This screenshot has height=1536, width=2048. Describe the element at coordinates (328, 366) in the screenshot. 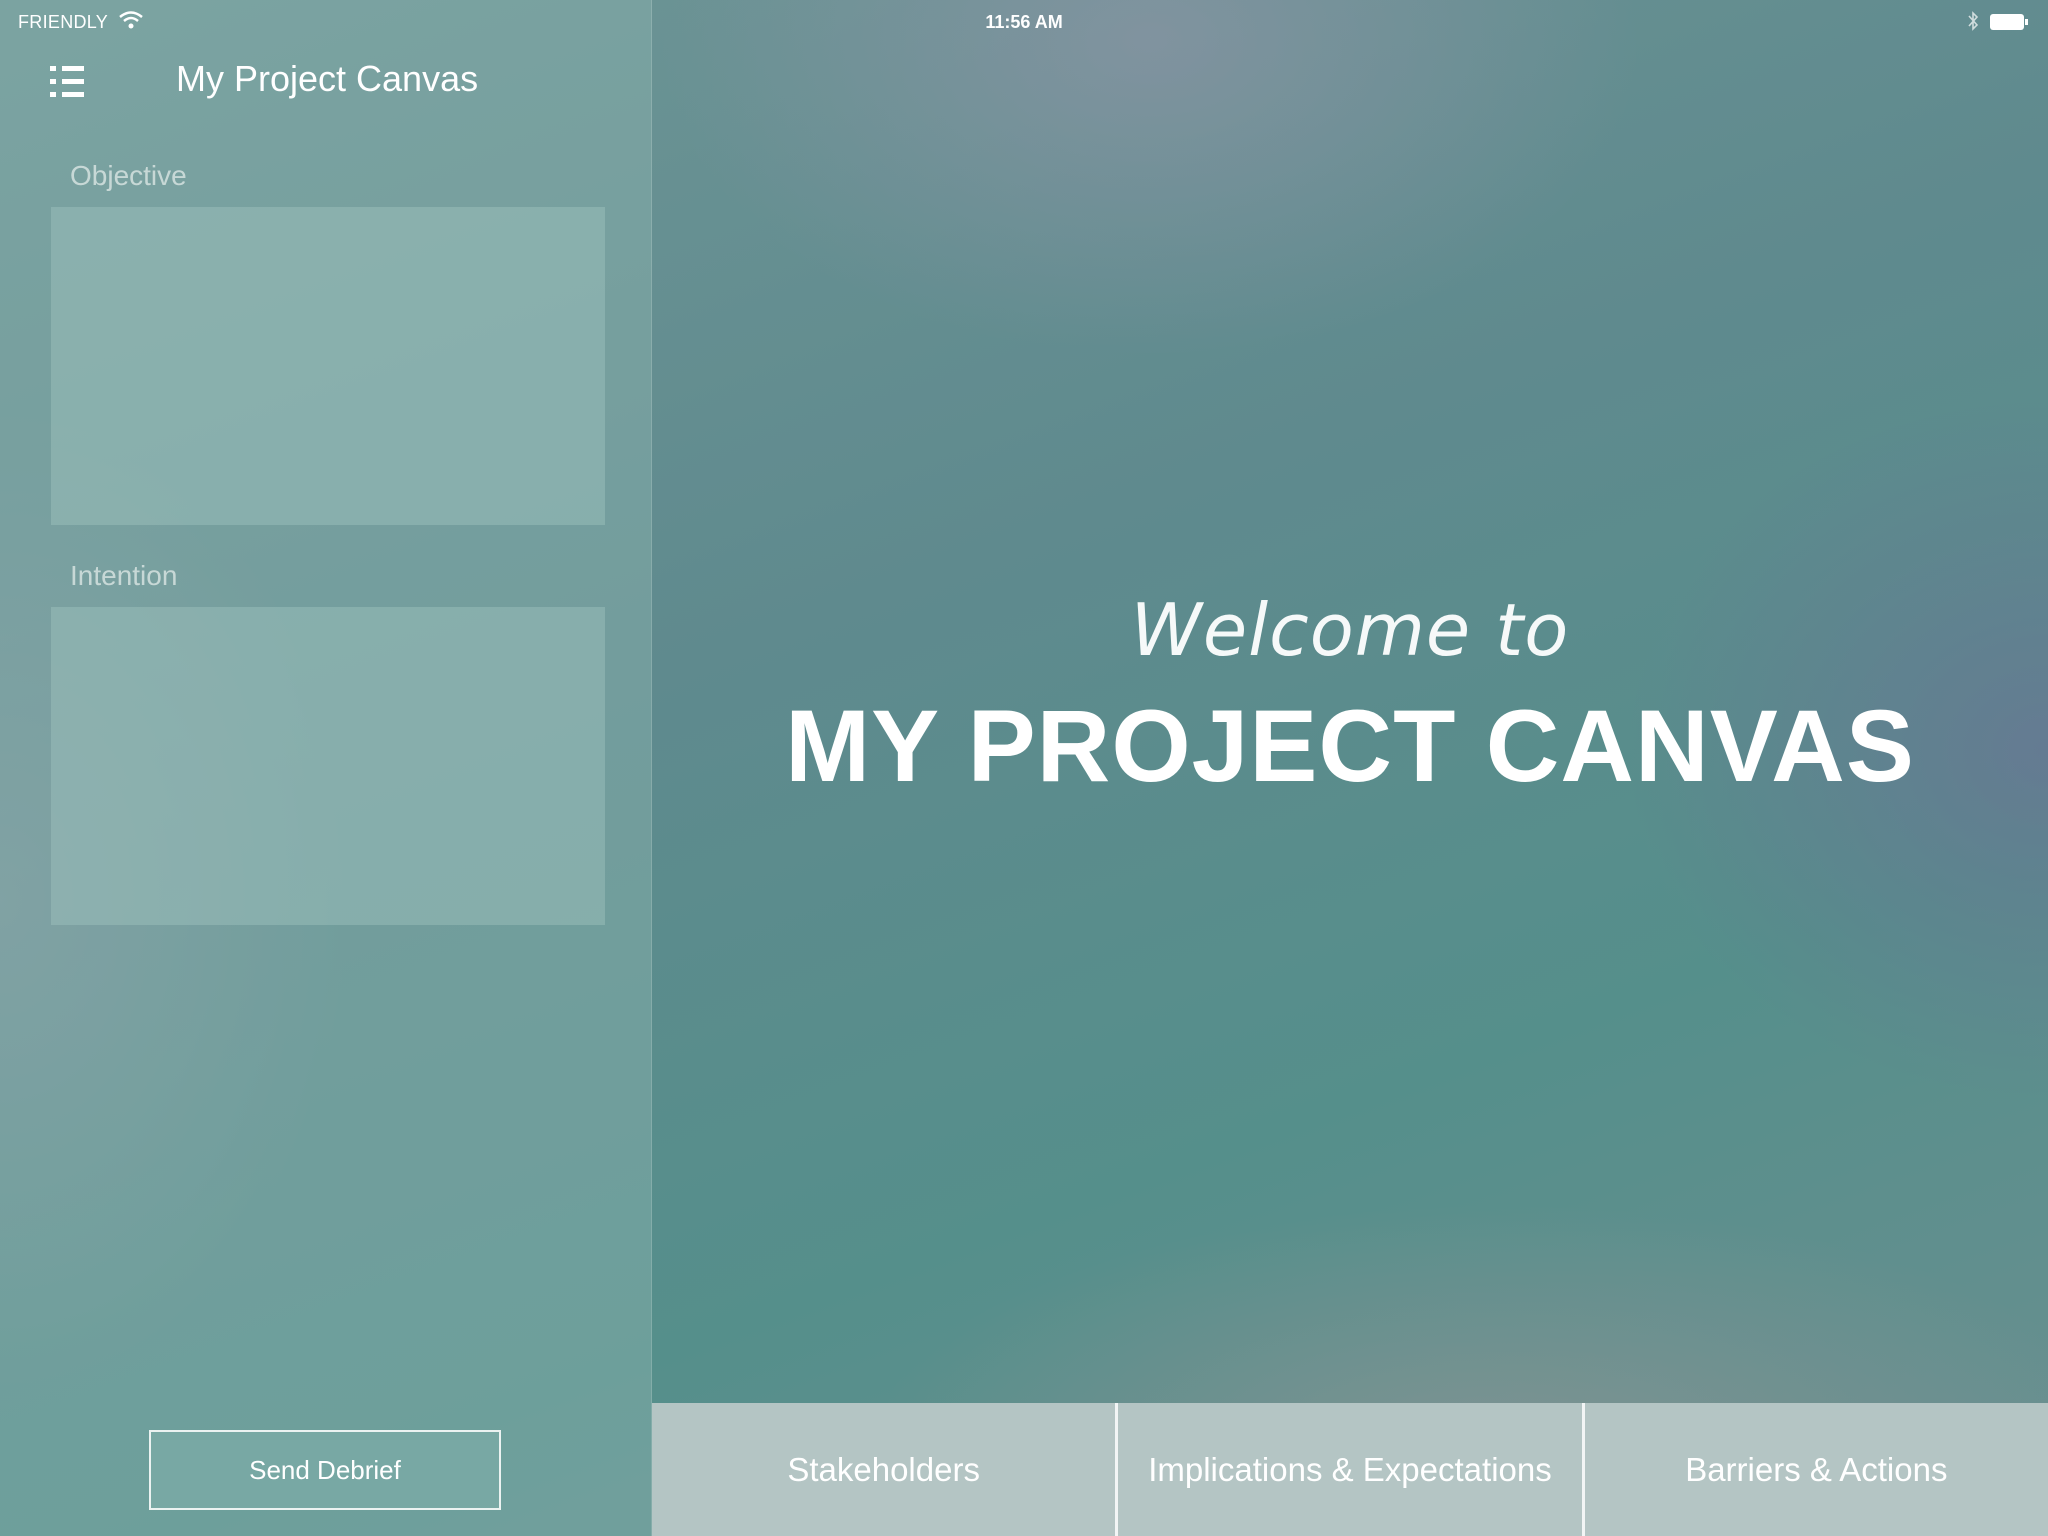

I see `objective-field` at that location.